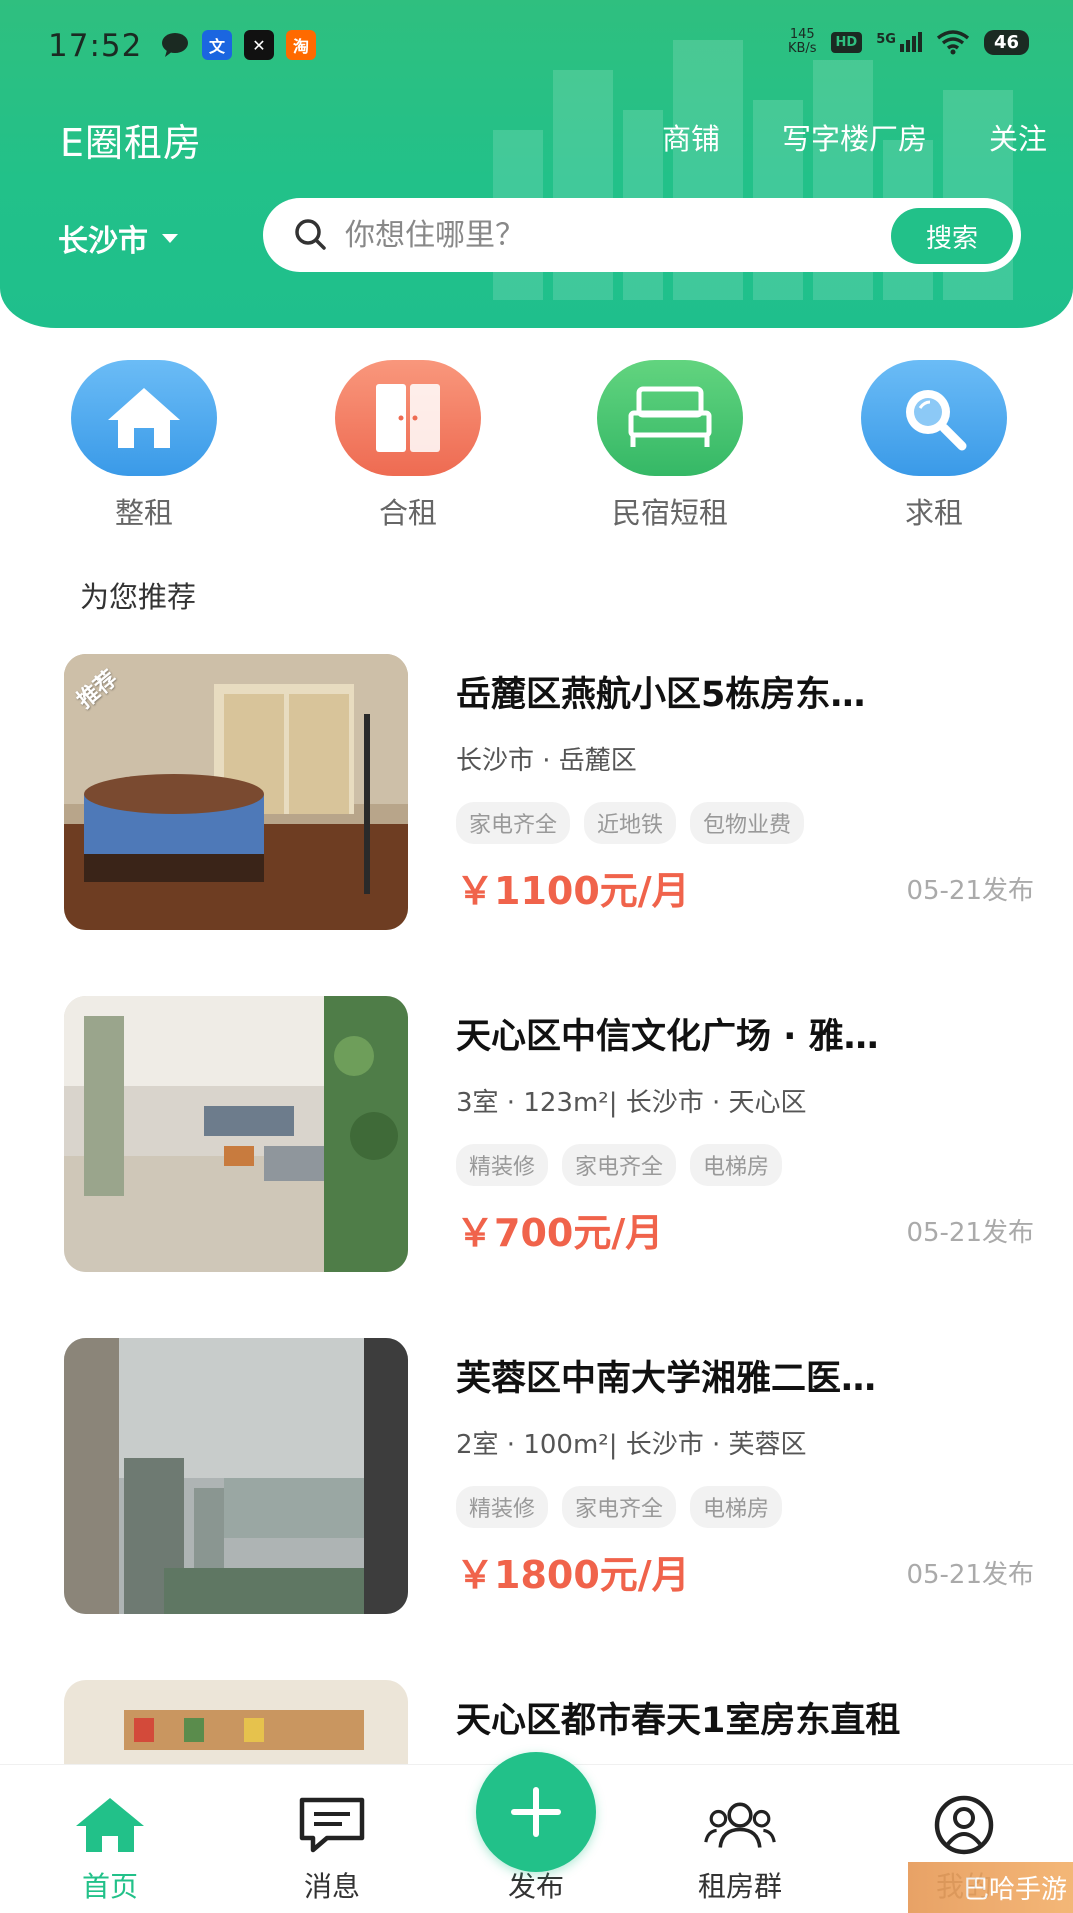  What do you see at coordinates (886, 39) in the screenshot?
I see `signal-label: 5G` at bounding box center [886, 39].